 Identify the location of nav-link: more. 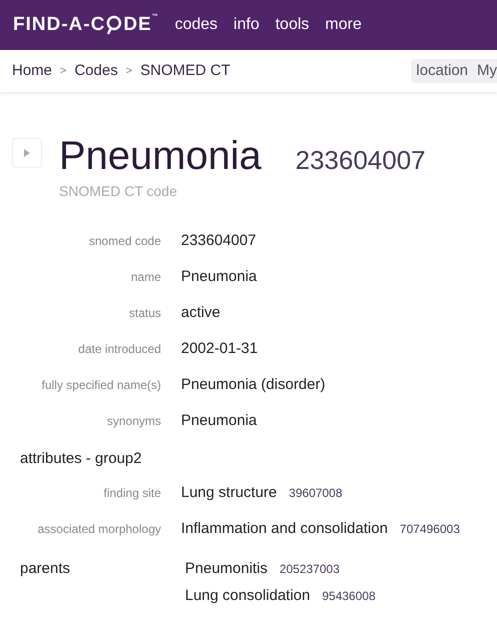
(343, 25).